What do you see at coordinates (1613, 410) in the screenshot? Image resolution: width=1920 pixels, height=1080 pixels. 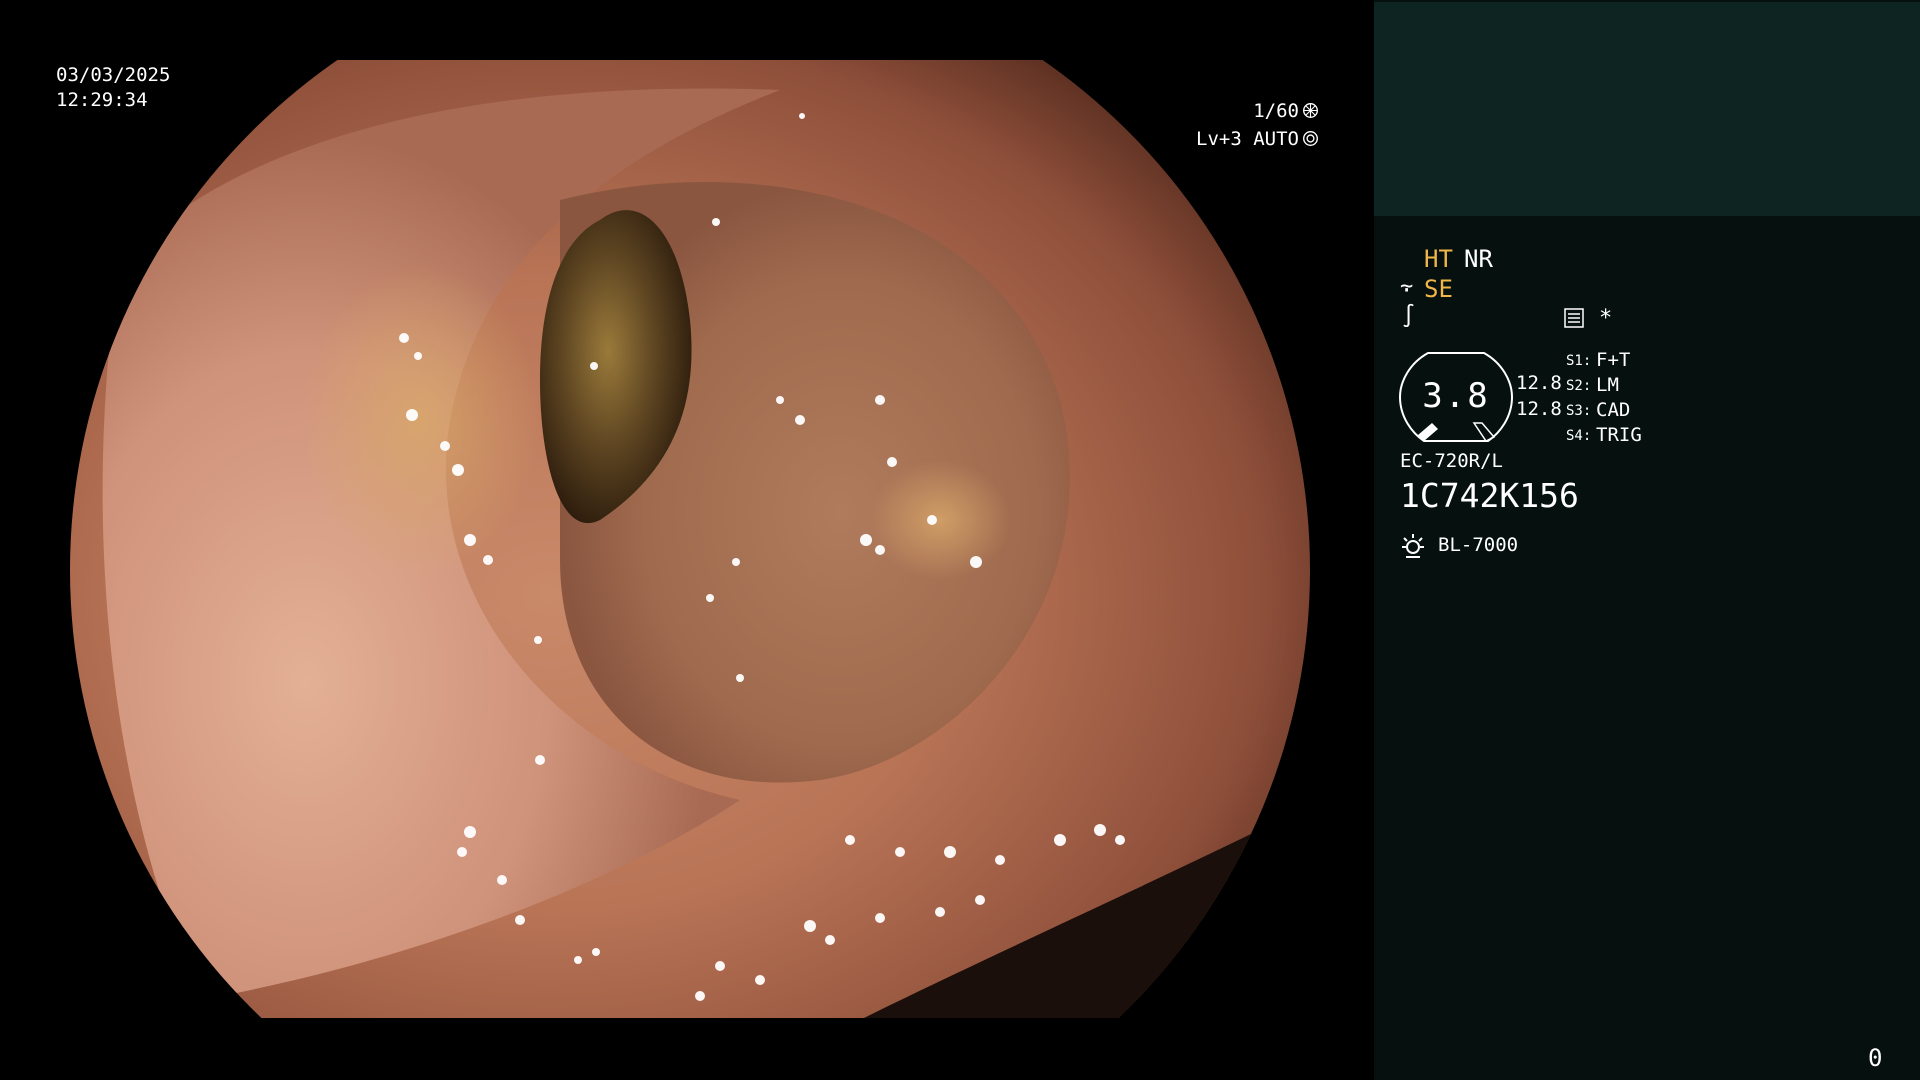 I see `switch-3-value: CAD` at bounding box center [1613, 410].